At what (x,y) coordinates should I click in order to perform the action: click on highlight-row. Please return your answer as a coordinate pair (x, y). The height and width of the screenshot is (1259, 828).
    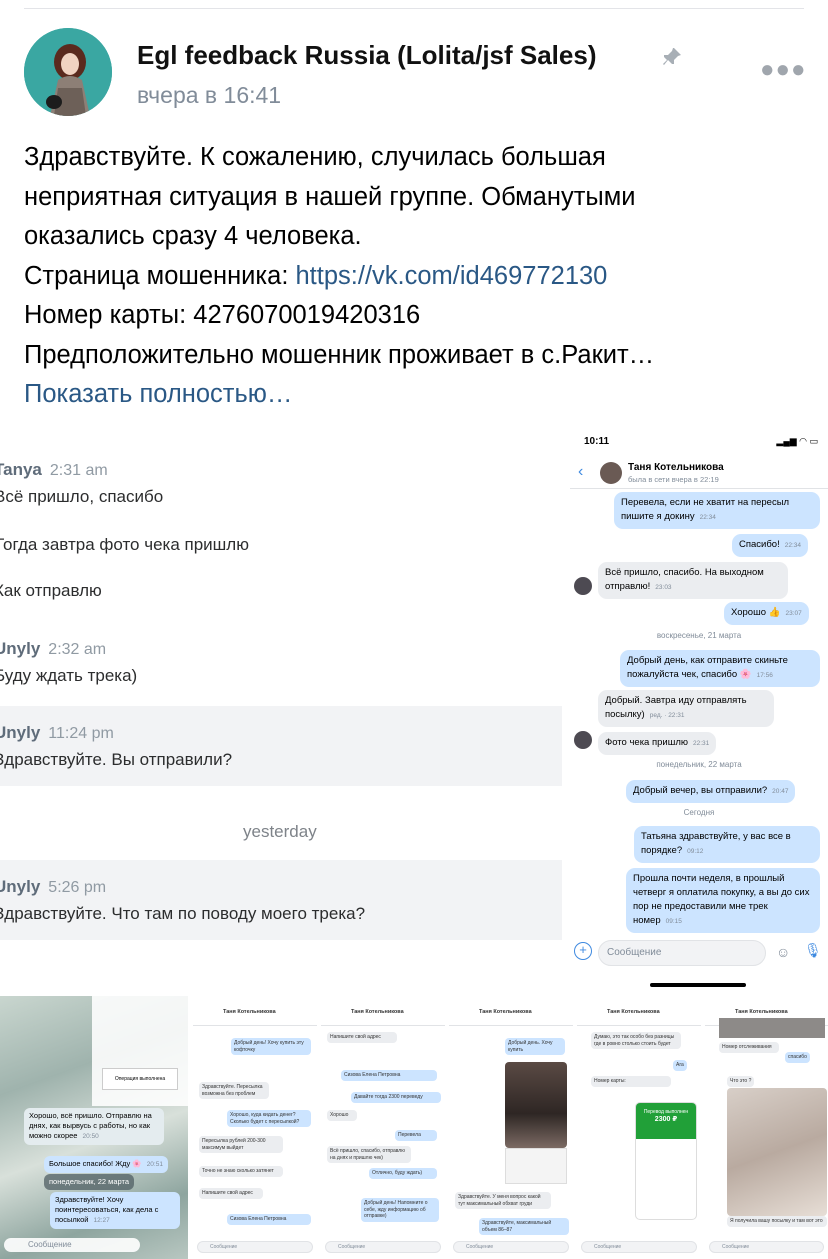
    Looking at the image, I should click on (281, 746).